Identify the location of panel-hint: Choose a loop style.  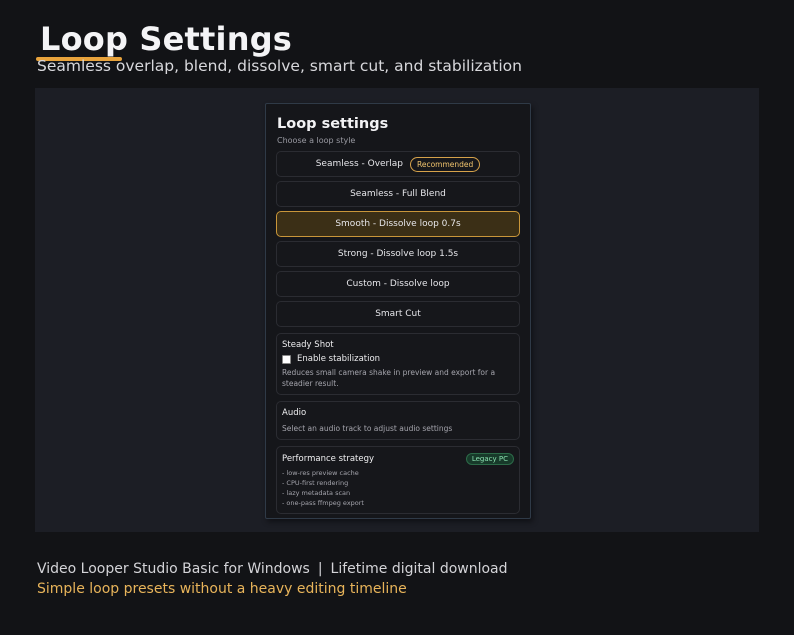
(316, 140).